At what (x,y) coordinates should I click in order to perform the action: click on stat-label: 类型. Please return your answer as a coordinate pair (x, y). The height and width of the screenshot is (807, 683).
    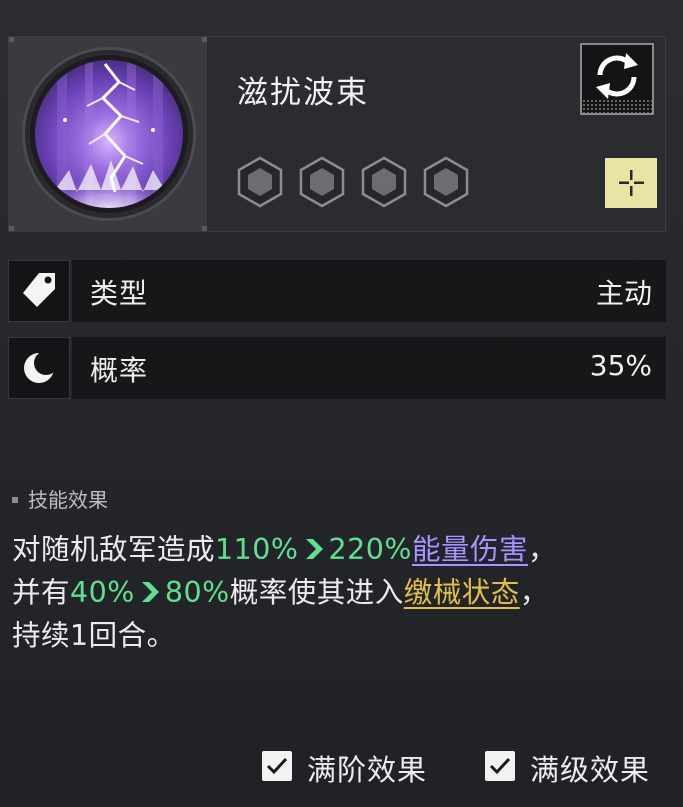
    Looking at the image, I should click on (119, 293).